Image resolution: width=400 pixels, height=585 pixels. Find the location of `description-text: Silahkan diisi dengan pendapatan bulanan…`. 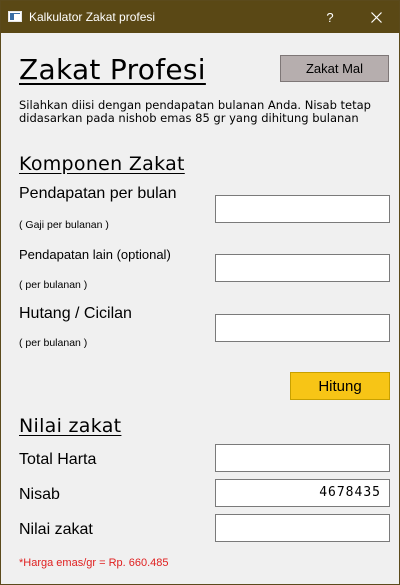

description-text: Silahkan diisi dengan pendapatan bulanan… is located at coordinates (195, 111).